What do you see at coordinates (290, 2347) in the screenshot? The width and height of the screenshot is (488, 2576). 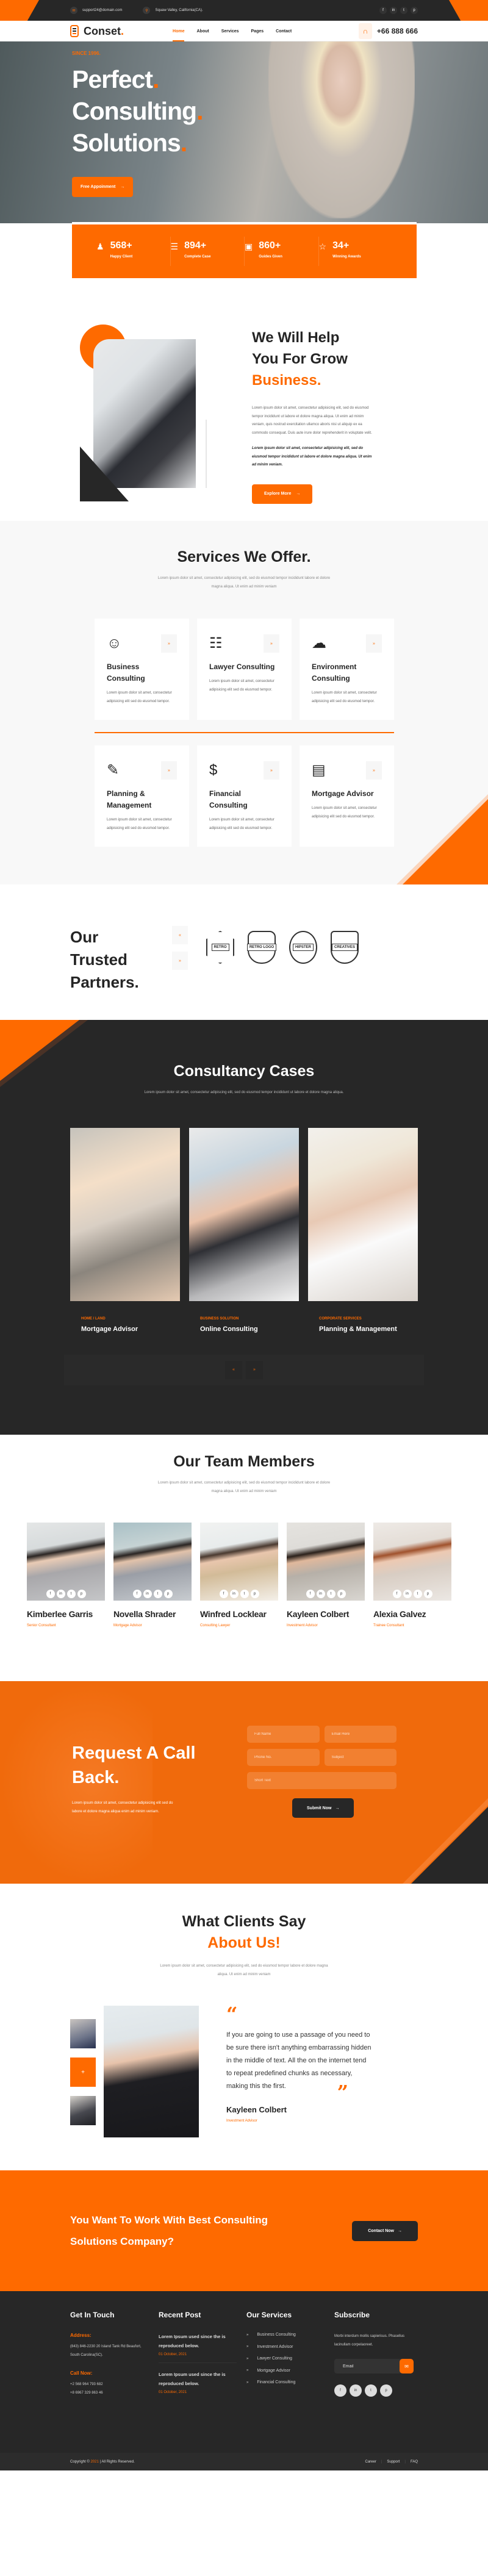 I see `footer-service-link: » Investment Advisor` at bounding box center [290, 2347].